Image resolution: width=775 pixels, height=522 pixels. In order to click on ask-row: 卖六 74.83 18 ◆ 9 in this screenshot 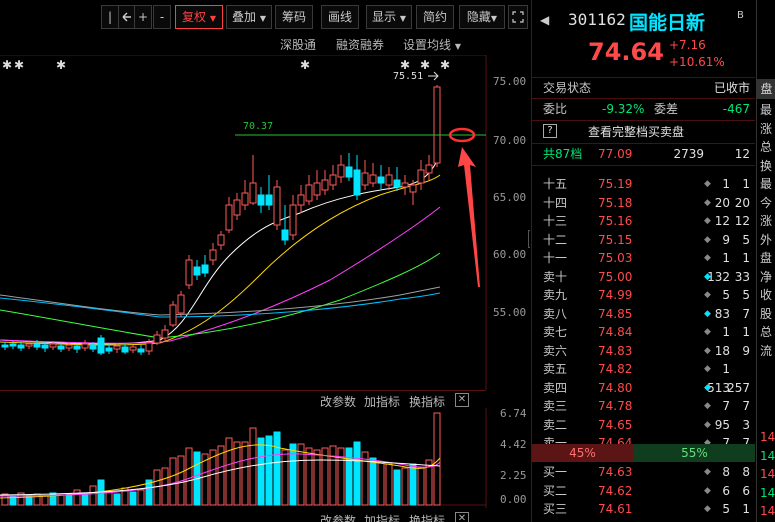, I will do `click(643, 351)`.